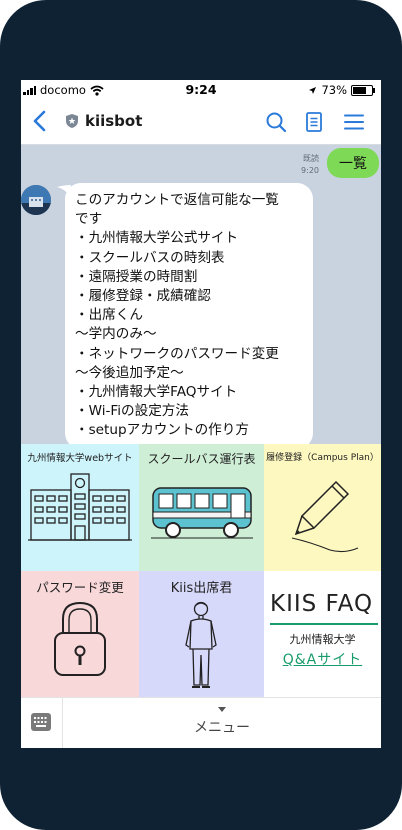 This screenshot has height=830, width=402. I want to click on read-receipt: 既読, so click(311, 158).